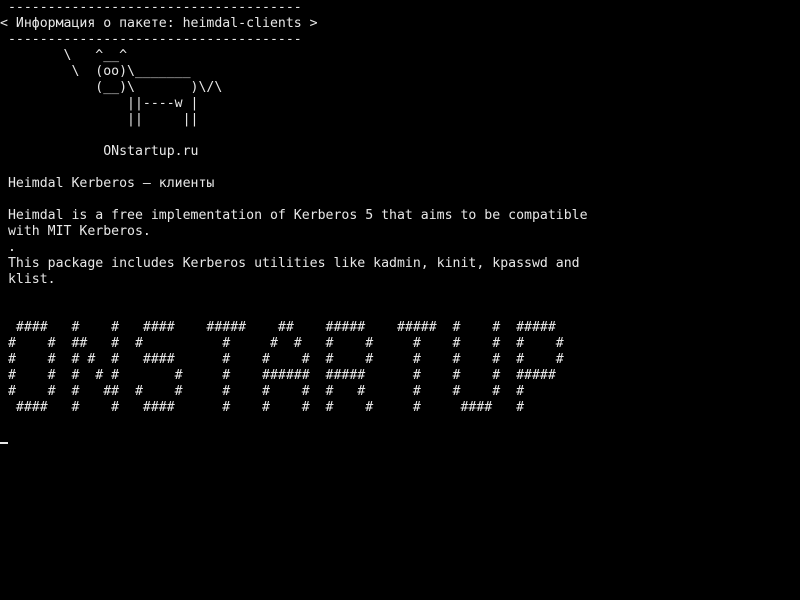  What do you see at coordinates (262, 391) in the screenshot?
I see `banner-art-line: # # # ## # # # # # # # # # # #` at bounding box center [262, 391].